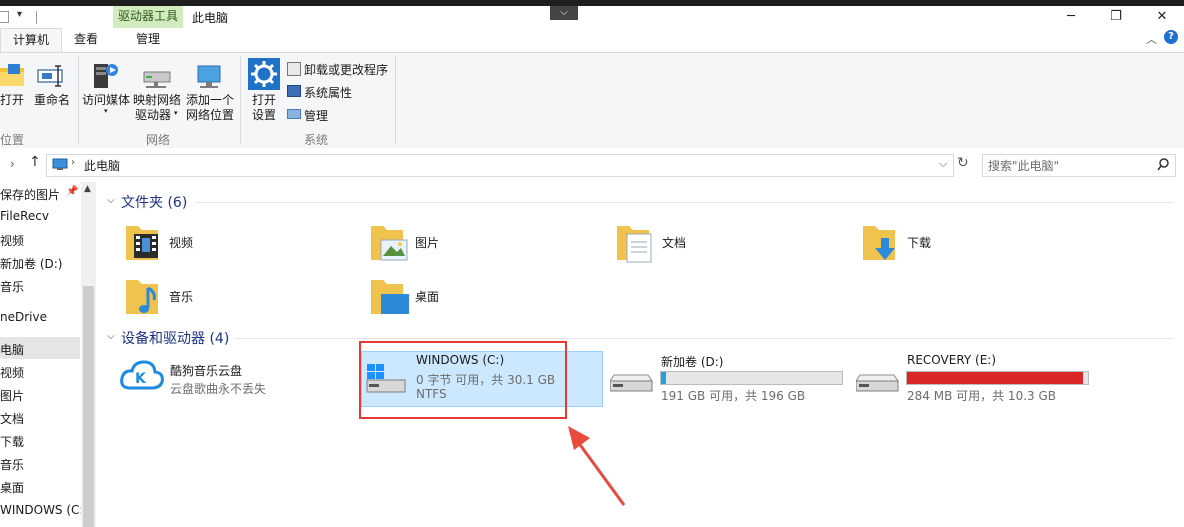 This screenshot has width=1184, height=527. Describe the element at coordinates (264, 91) in the screenshot. I see `open-settings-button: 打开 设置` at that location.